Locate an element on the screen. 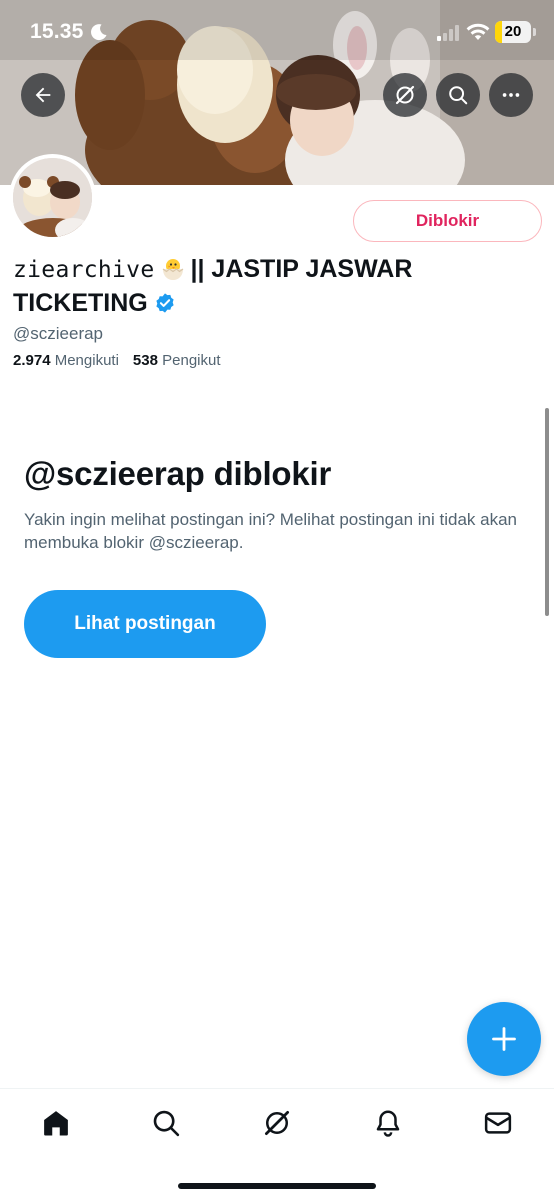 Image resolution: width=554 pixels, height=1200 pixels. more-icon is located at coordinates (511, 95).